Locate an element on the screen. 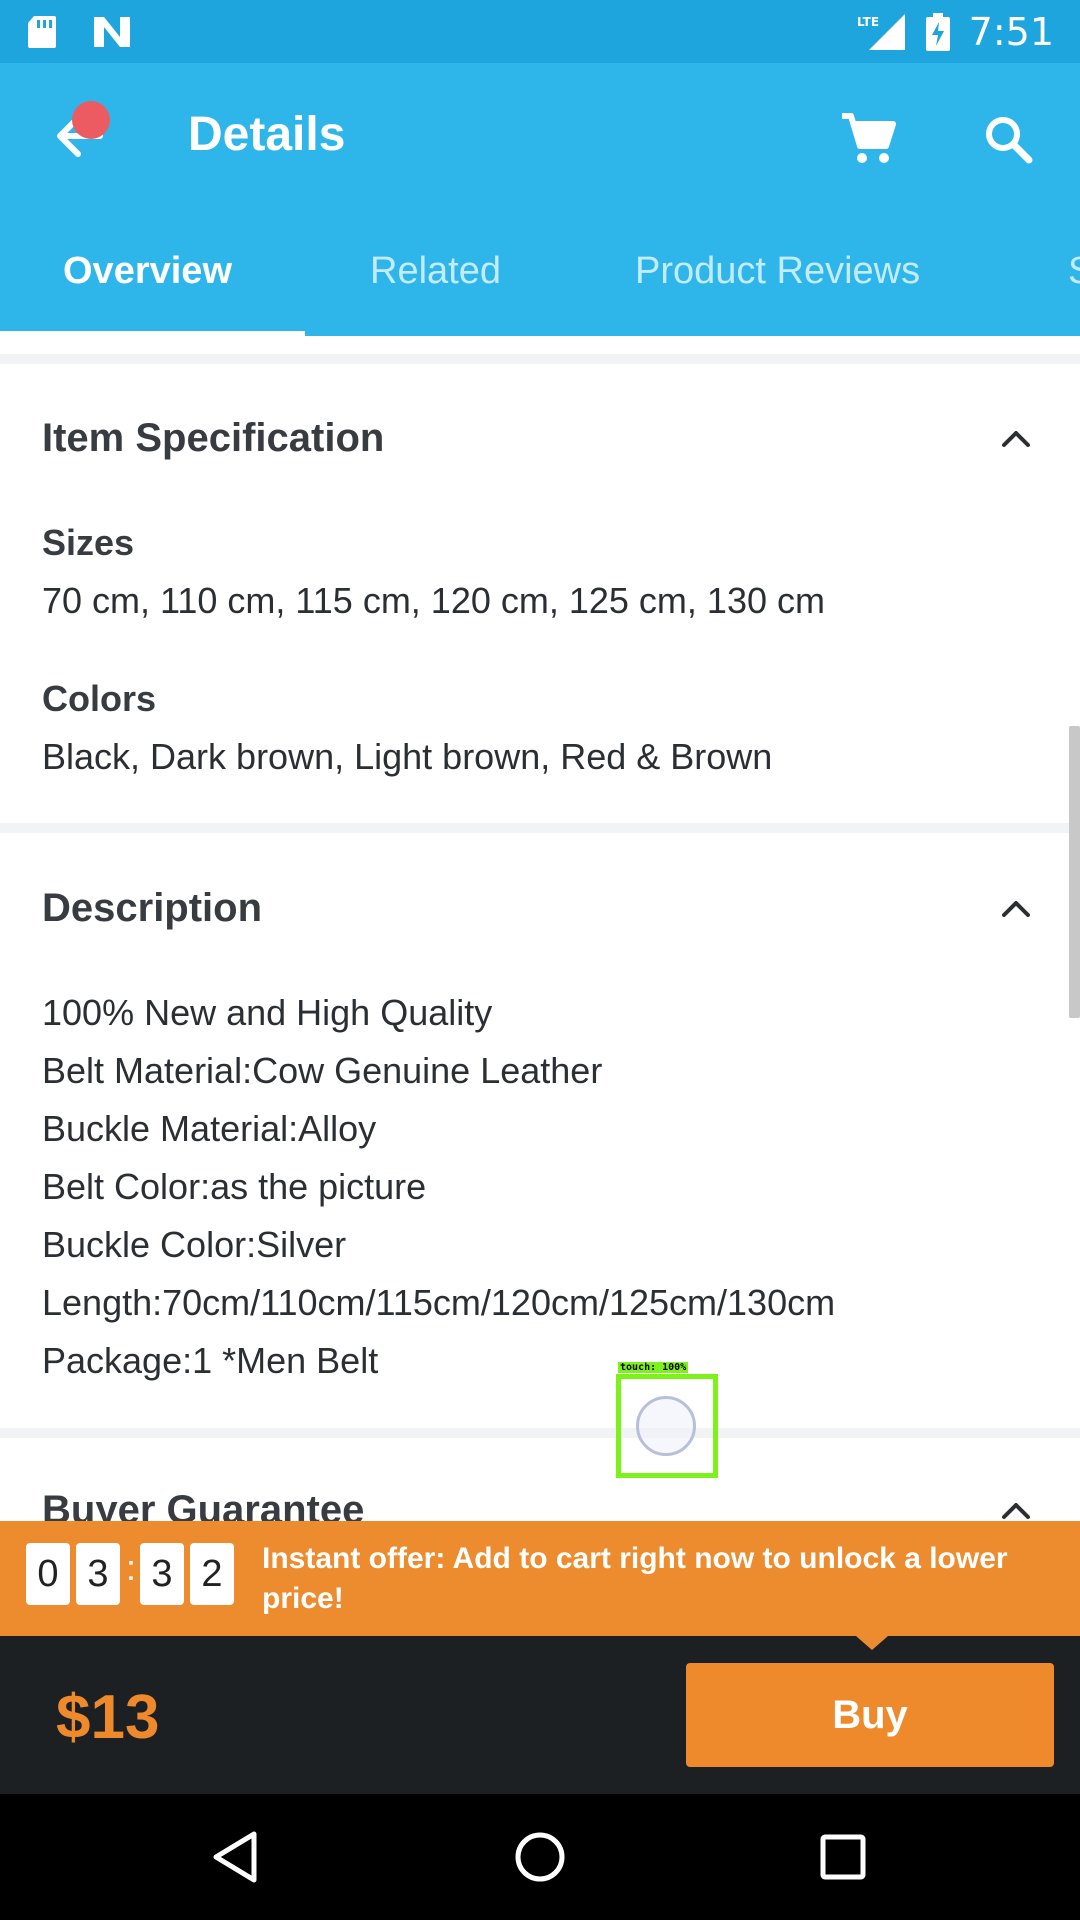 The height and width of the screenshot is (1920, 1080). search-icon is located at coordinates (1009, 140).